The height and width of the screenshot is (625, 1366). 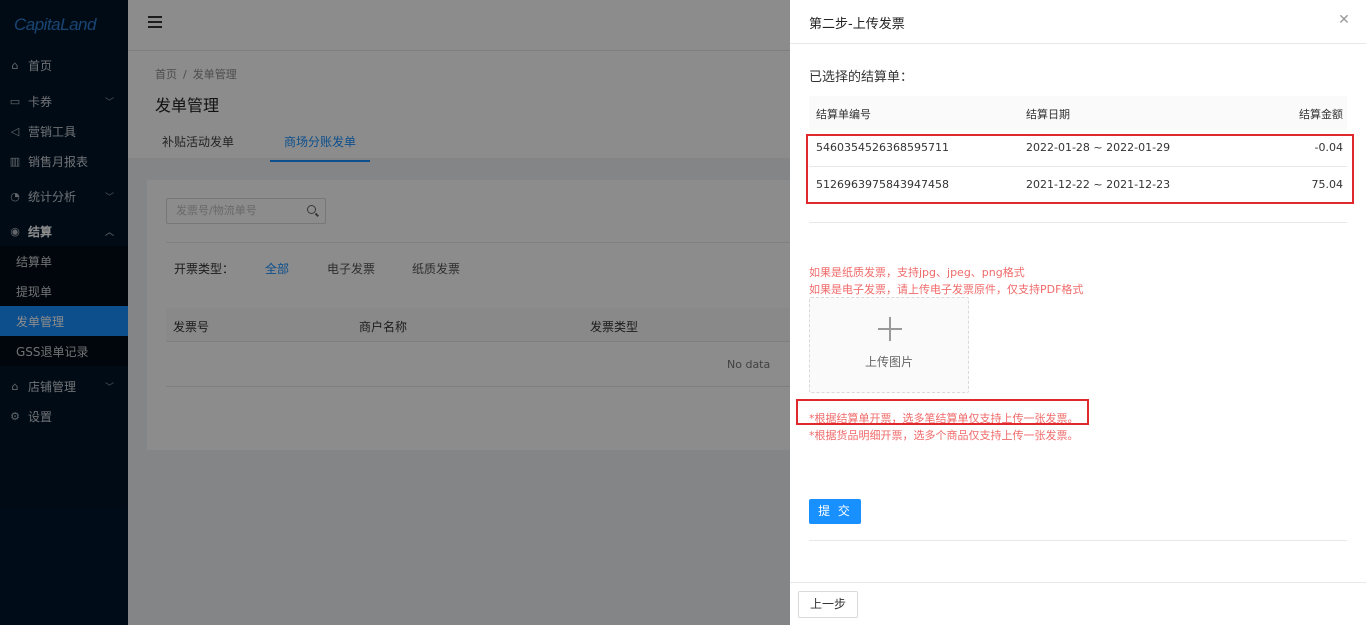 I want to click on highlight-box-note, so click(x=942, y=412).